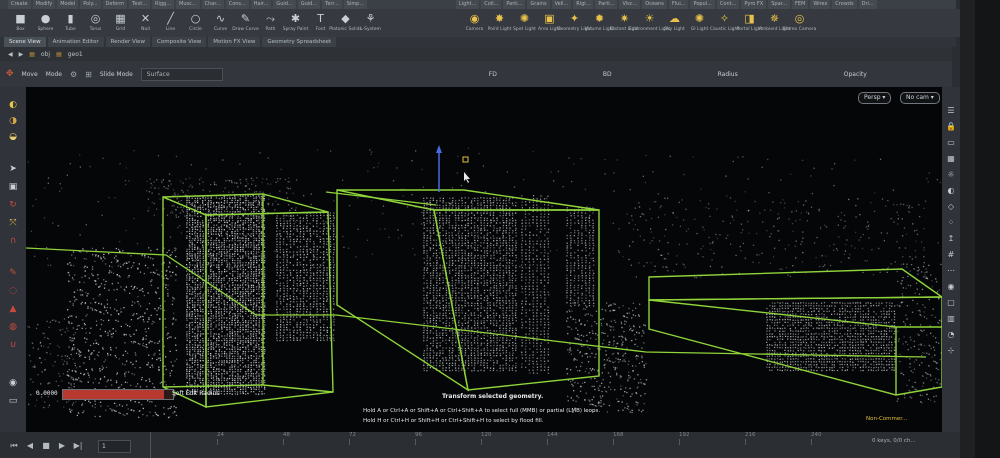 The width and height of the screenshot is (1000, 458). What do you see at coordinates (62, 446) in the screenshot?
I see `play-icon: ▶` at bounding box center [62, 446].